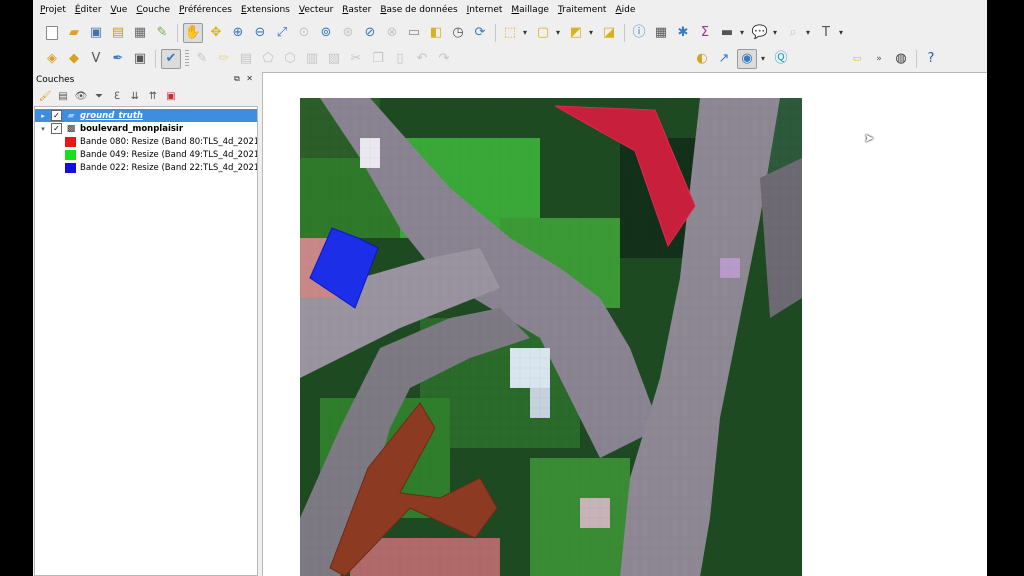 This screenshot has height=576, width=1024. Describe the element at coordinates (268, 59) in the screenshot. I see `add-feature-icon: ⬠` at that location.